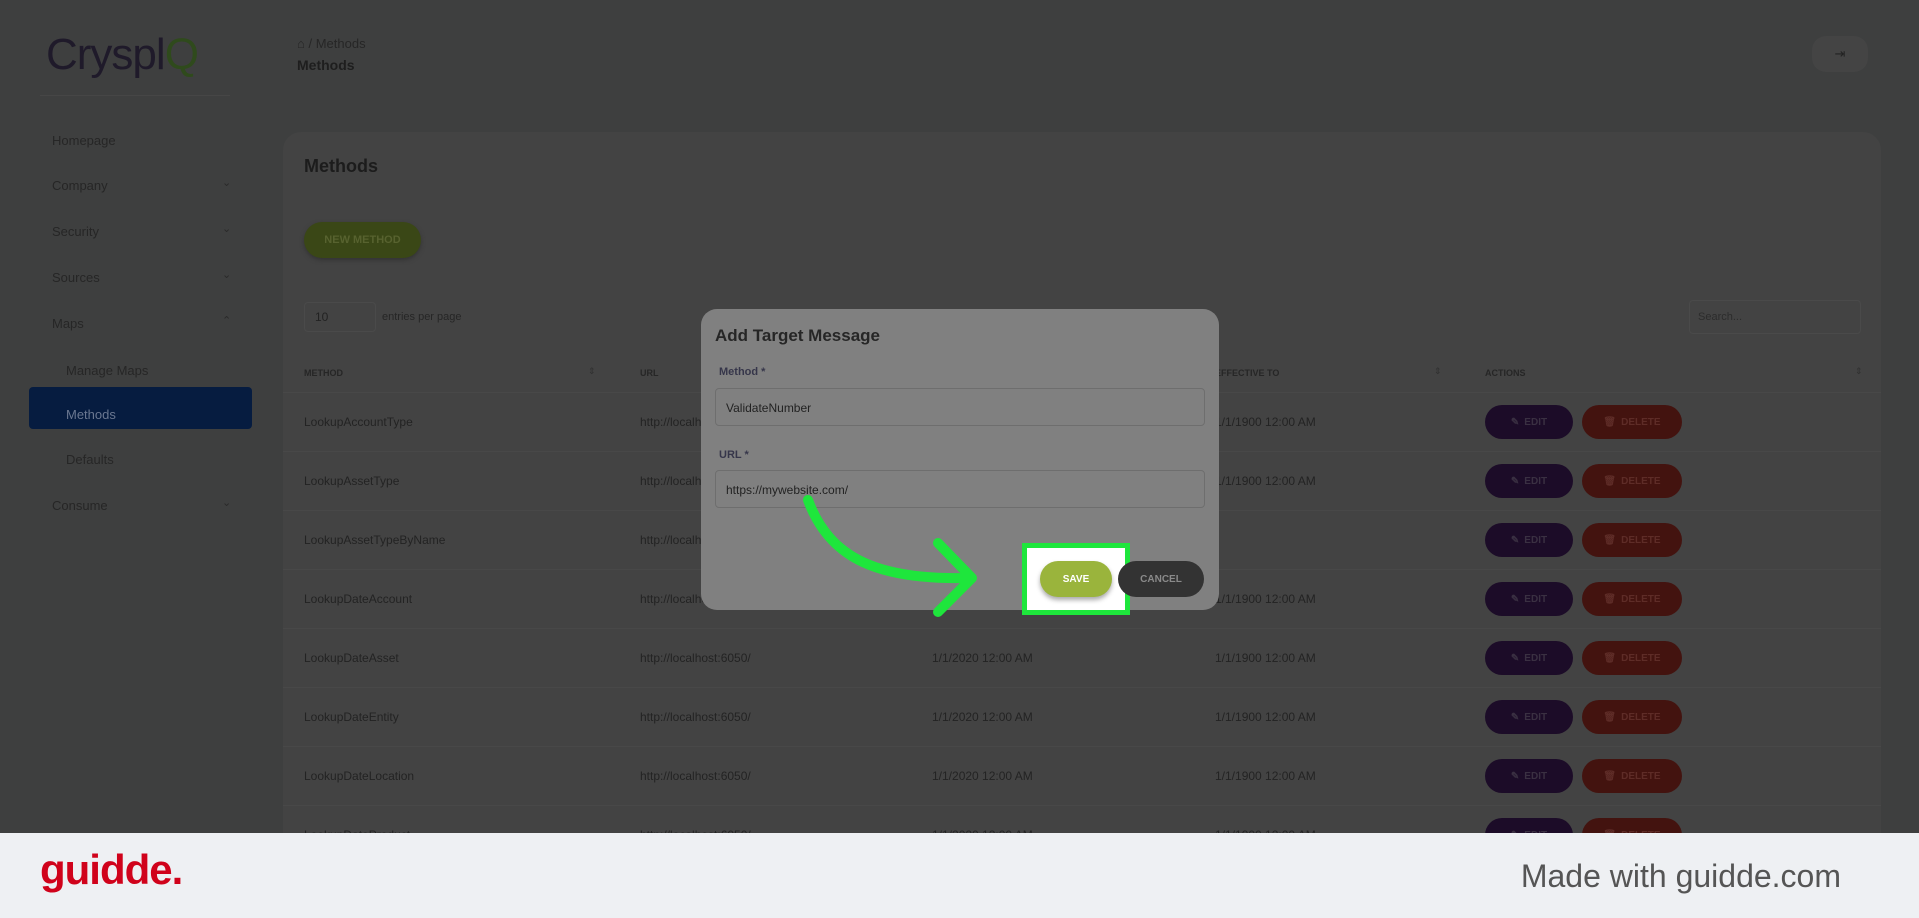 The width and height of the screenshot is (1919, 918). What do you see at coordinates (890, 556) in the screenshot?
I see `pointer-arrow-icon` at bounding box center [890, 556].